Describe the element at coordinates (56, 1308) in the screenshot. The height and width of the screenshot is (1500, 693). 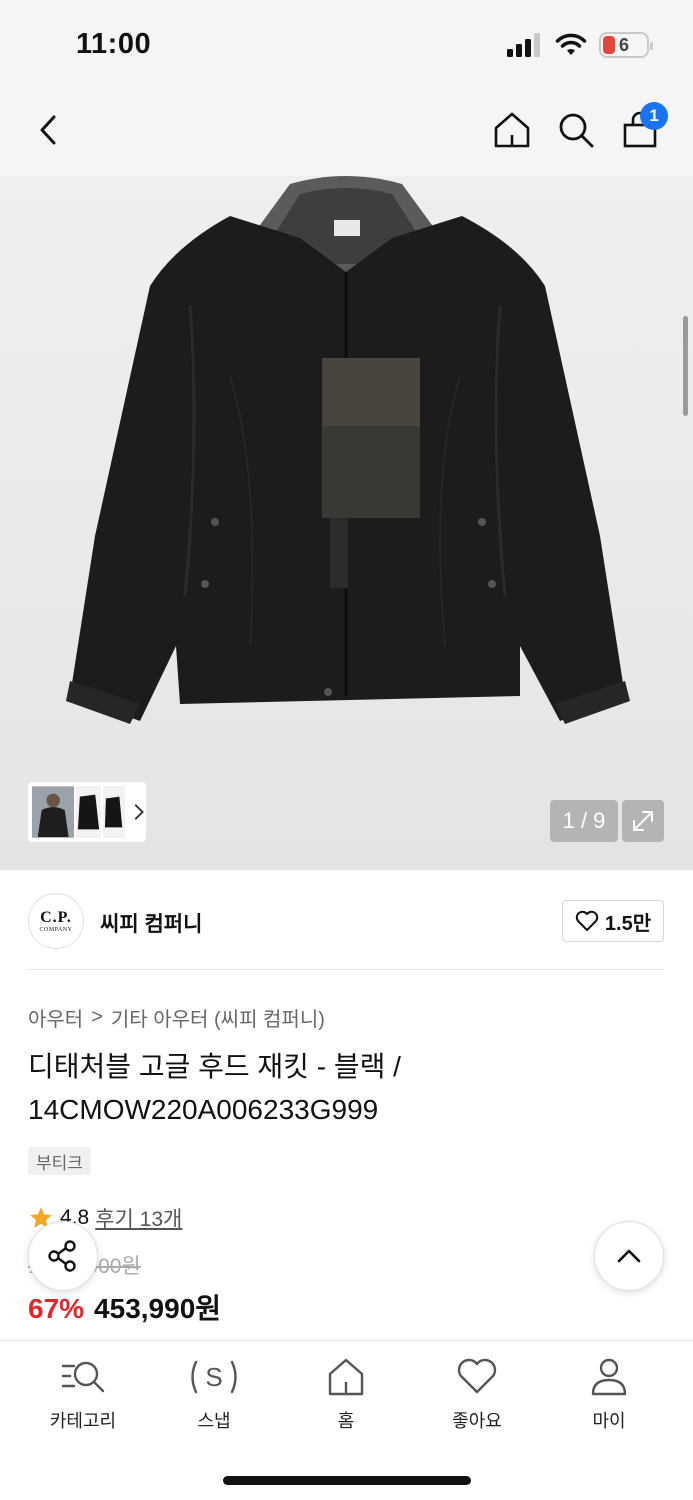
I see `discount-rate: 67%` at that location.